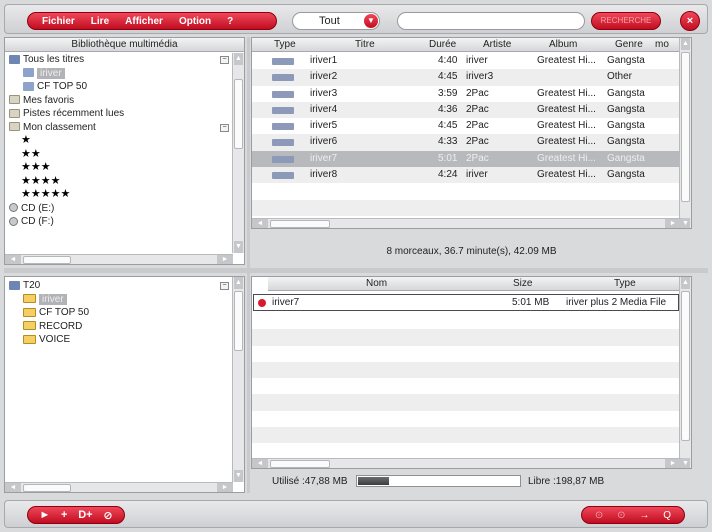  Describe the element at coordinates (466, 223) in the screenshot. I see `tracks-hscroll: ◄ ►` at that location.